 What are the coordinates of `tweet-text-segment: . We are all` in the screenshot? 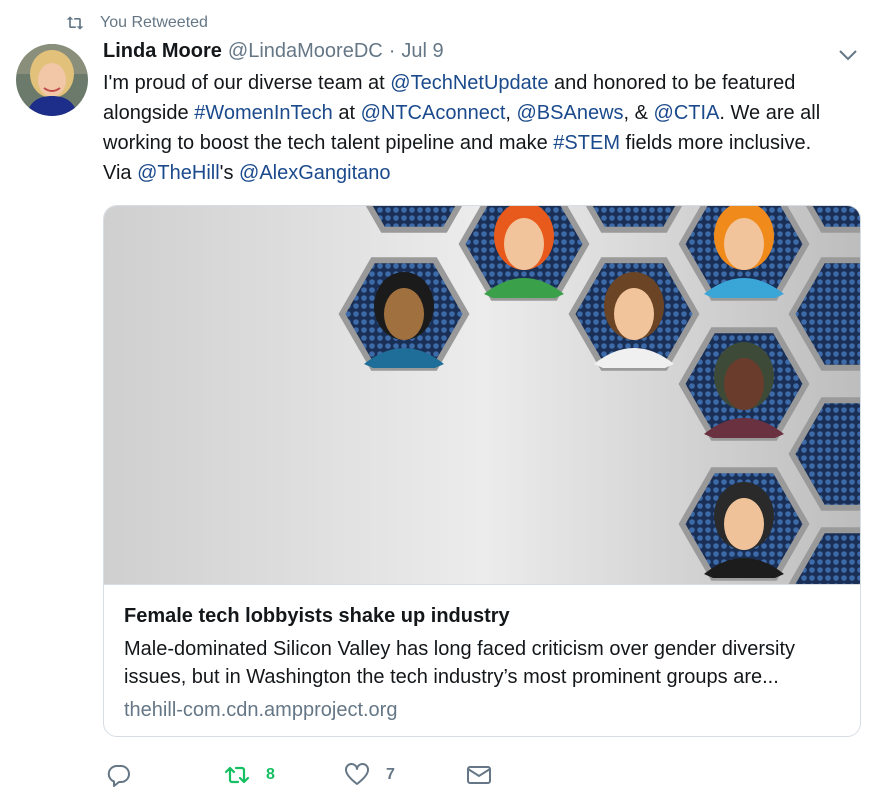 It's located at (770, 113).